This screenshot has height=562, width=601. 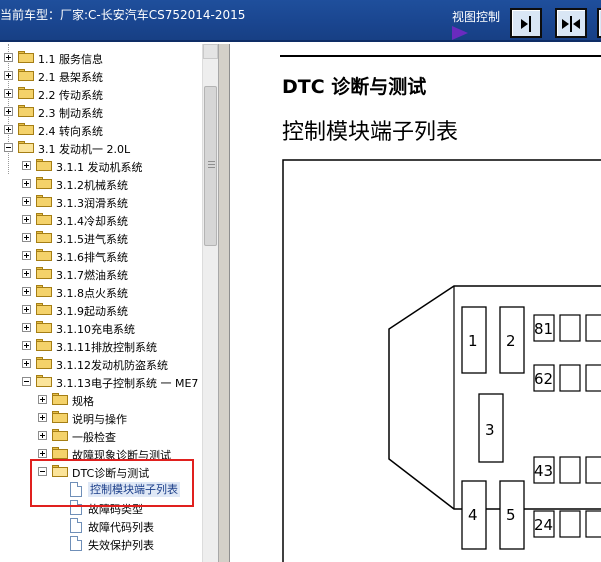 I want to click on tree-item: 3.1 发动机一 2.0L, so click(x=101, y=148).